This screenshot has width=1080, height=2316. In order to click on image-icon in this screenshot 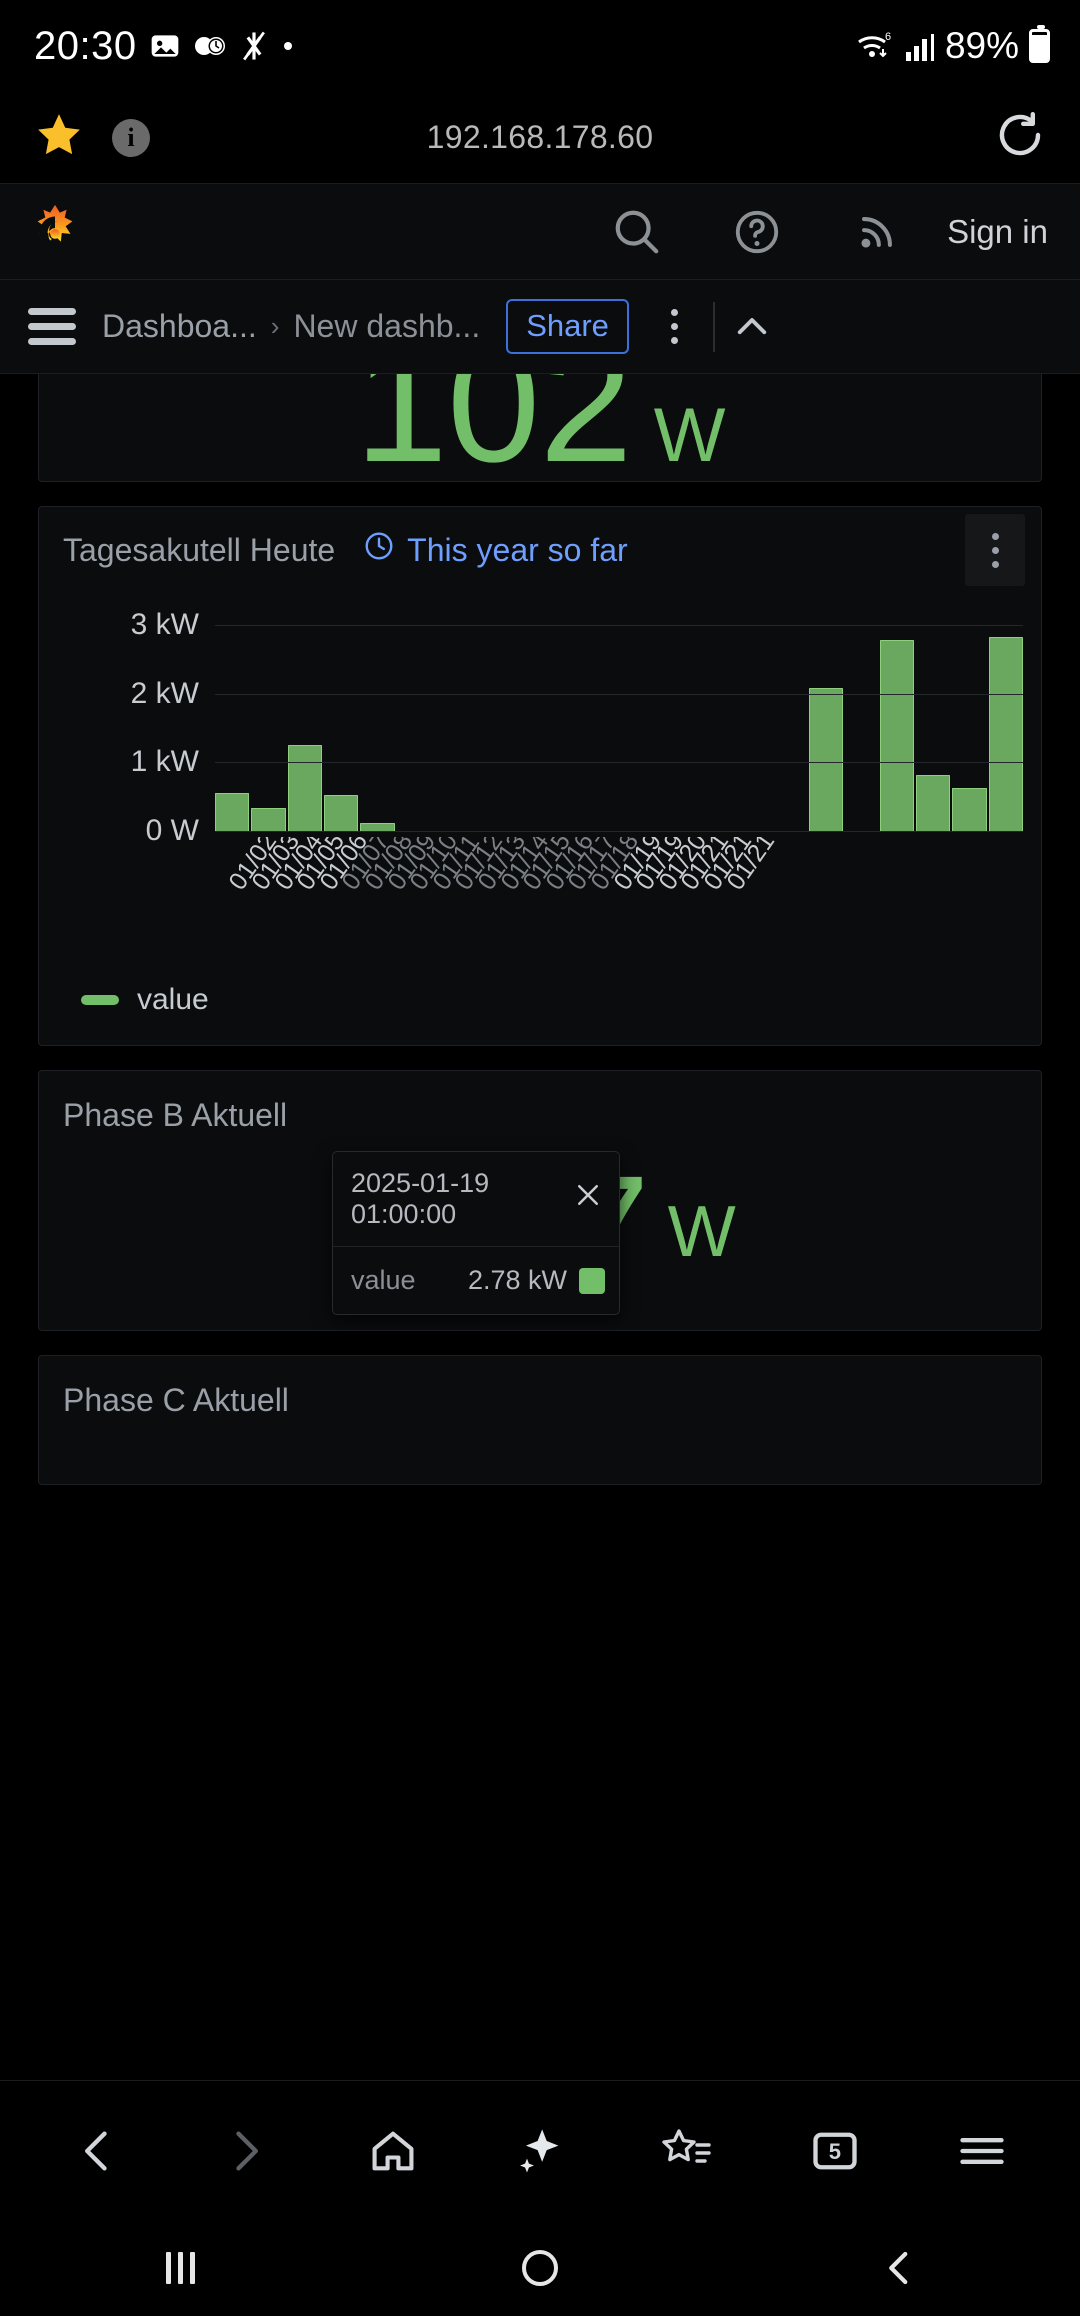, I will do `click(165, 46)`.